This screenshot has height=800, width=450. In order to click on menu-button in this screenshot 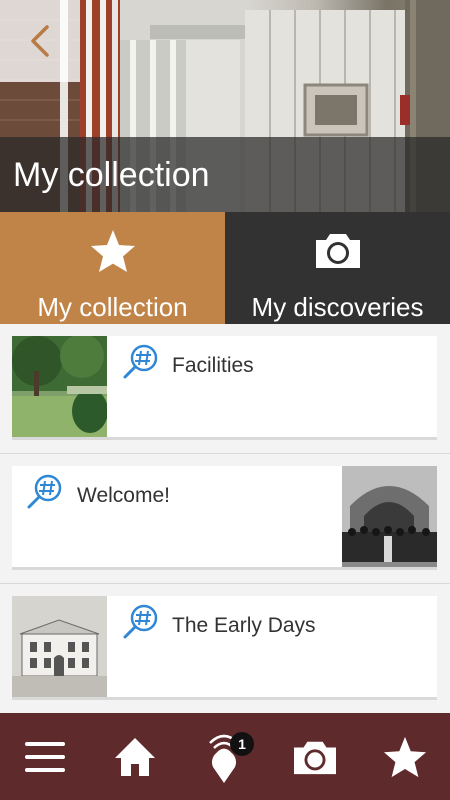, I will do `click(45, 757)`.